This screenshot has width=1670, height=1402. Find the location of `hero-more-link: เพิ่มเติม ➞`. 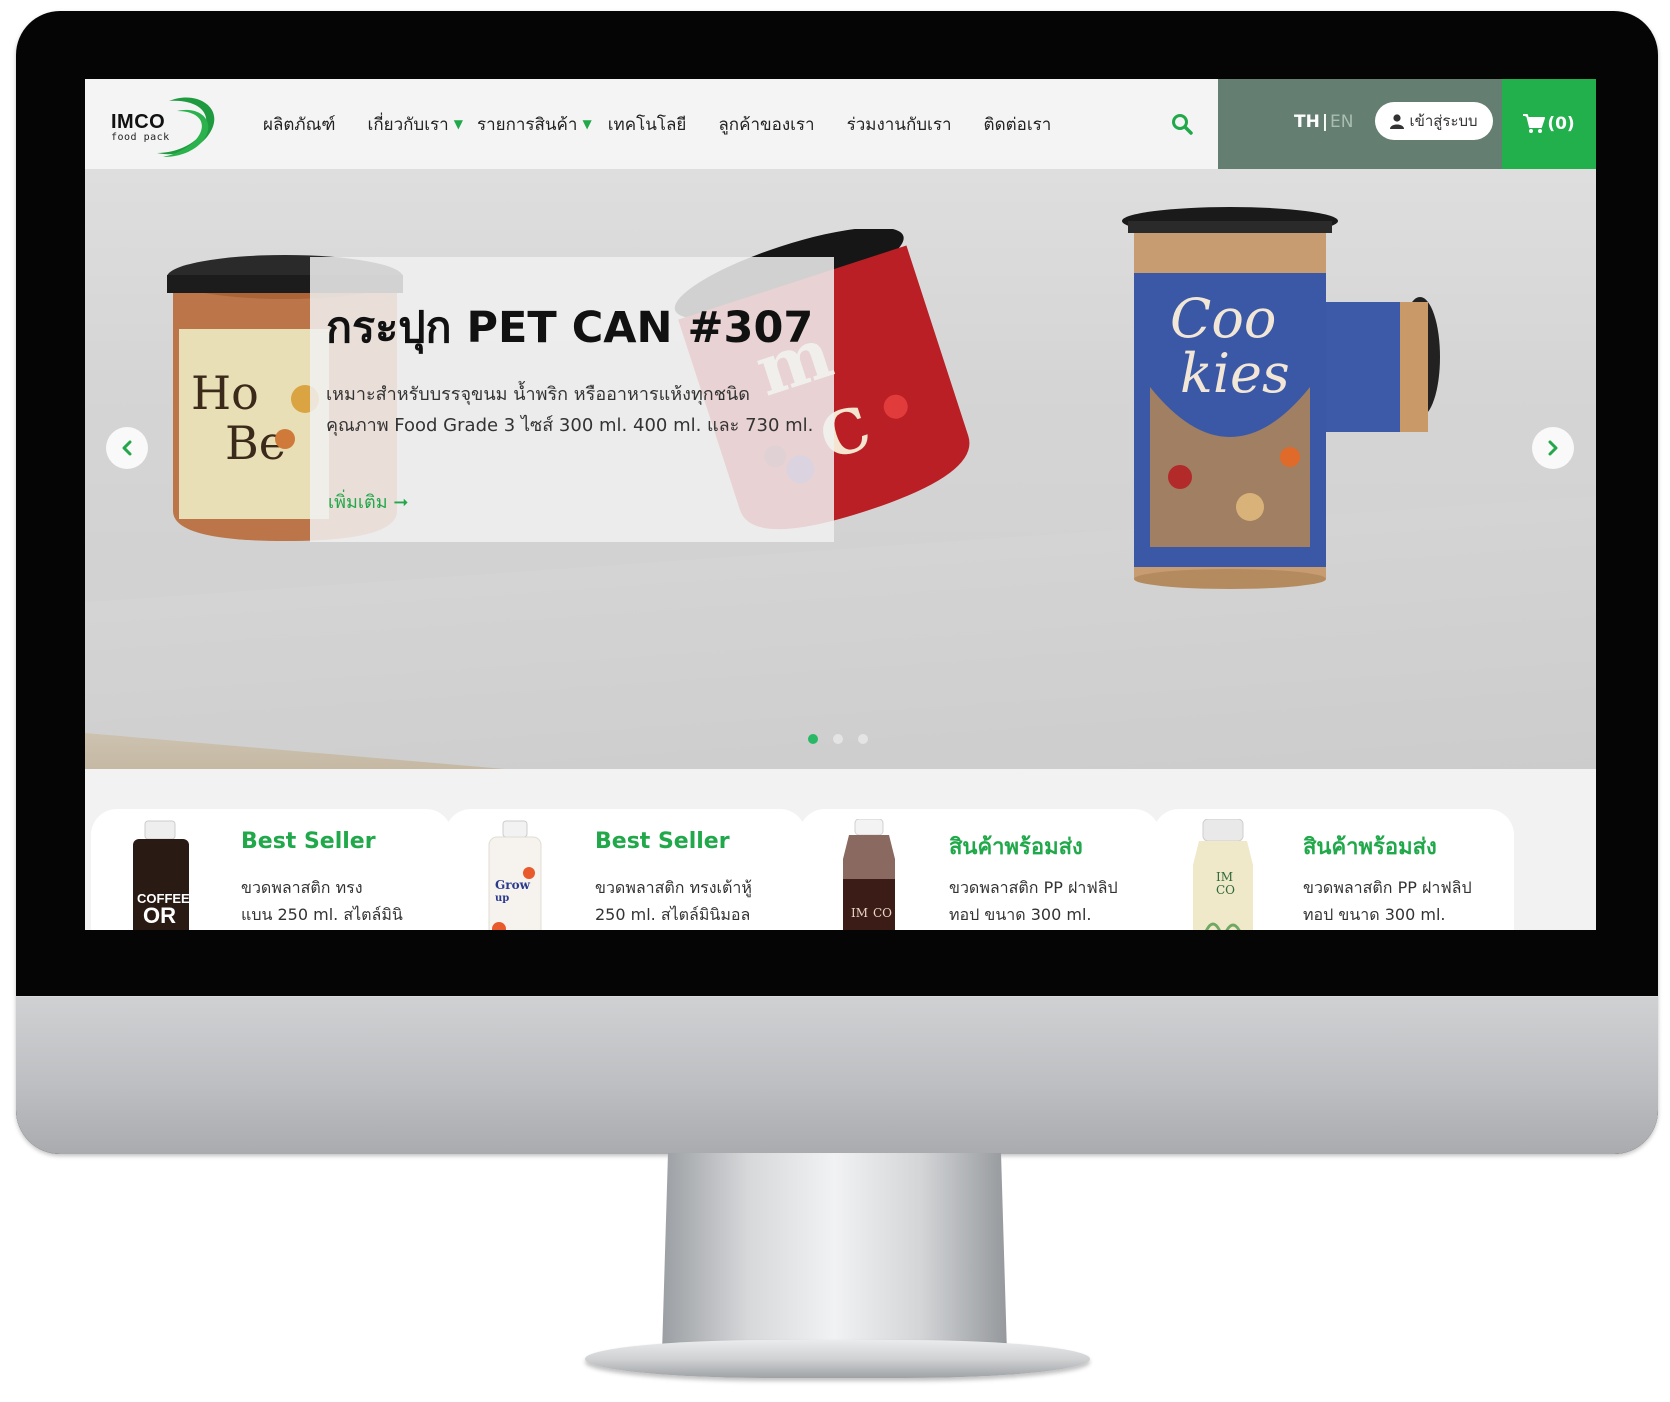

hero-more-link: เพิ่มเติม ➞ is located at coordinates (368, 501).